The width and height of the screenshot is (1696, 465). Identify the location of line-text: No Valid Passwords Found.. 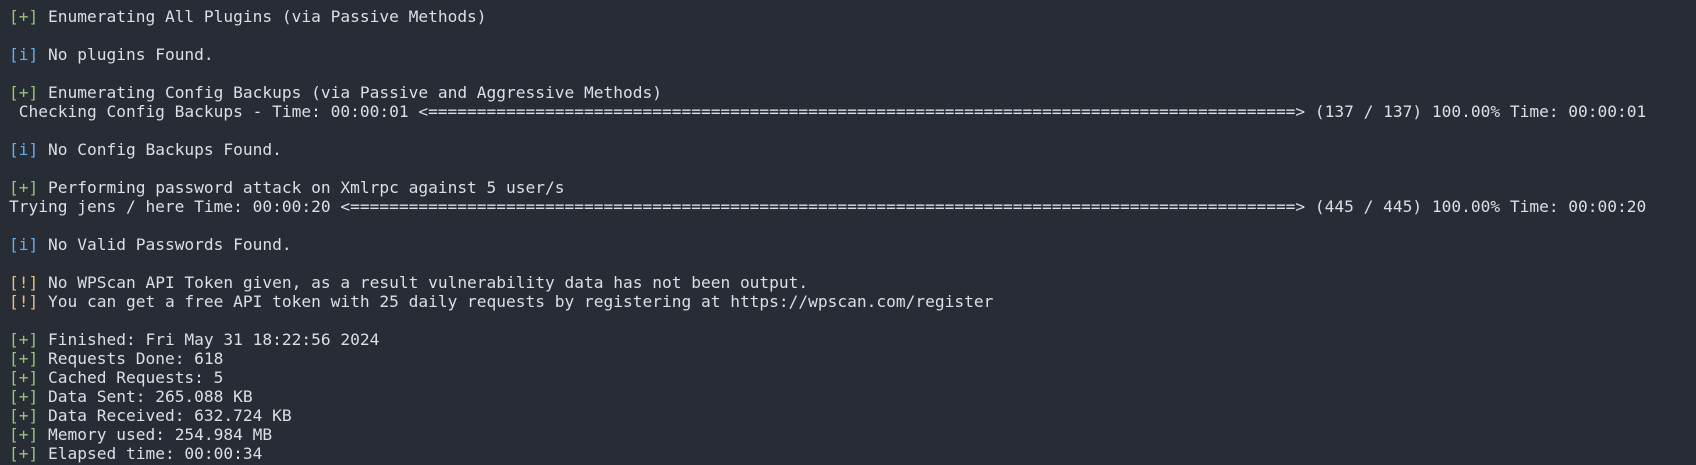
(165, 244).